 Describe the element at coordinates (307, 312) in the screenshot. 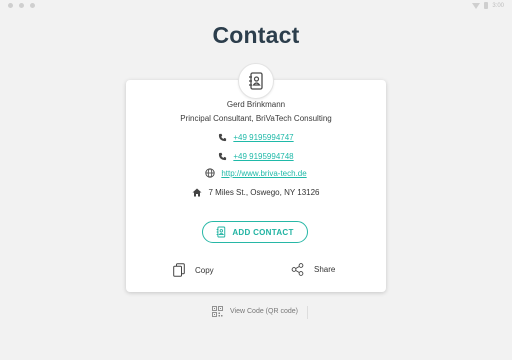

I see `divider` at that location.